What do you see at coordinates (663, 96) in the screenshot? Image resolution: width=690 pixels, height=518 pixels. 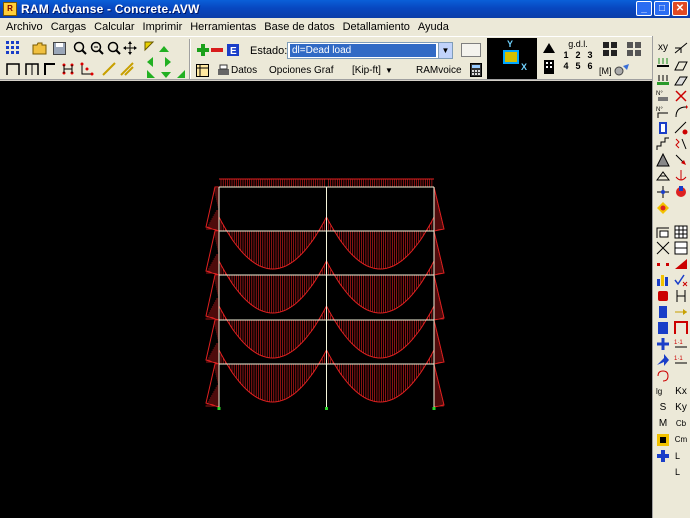 I see `node-label-icon: N°` at bounding box center [663, 96].